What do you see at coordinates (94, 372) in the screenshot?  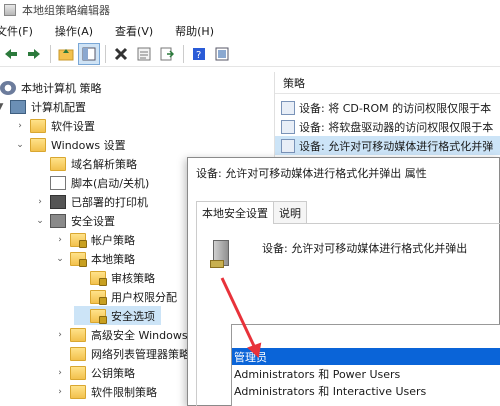 I see `tree-item-public-key-policies: › 公钥策略` at bounding box center [94, 372].